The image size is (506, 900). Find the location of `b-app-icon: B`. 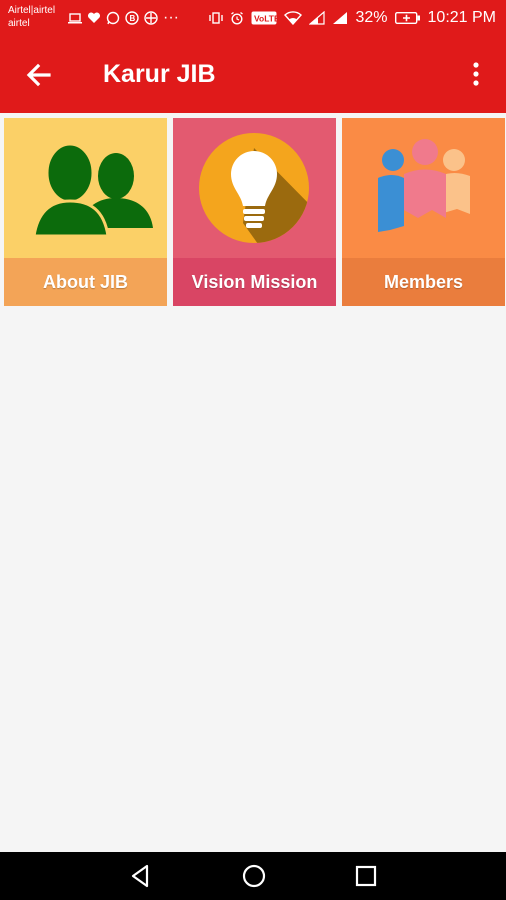

b-app-icon: B is located at coordinates (132, 18).